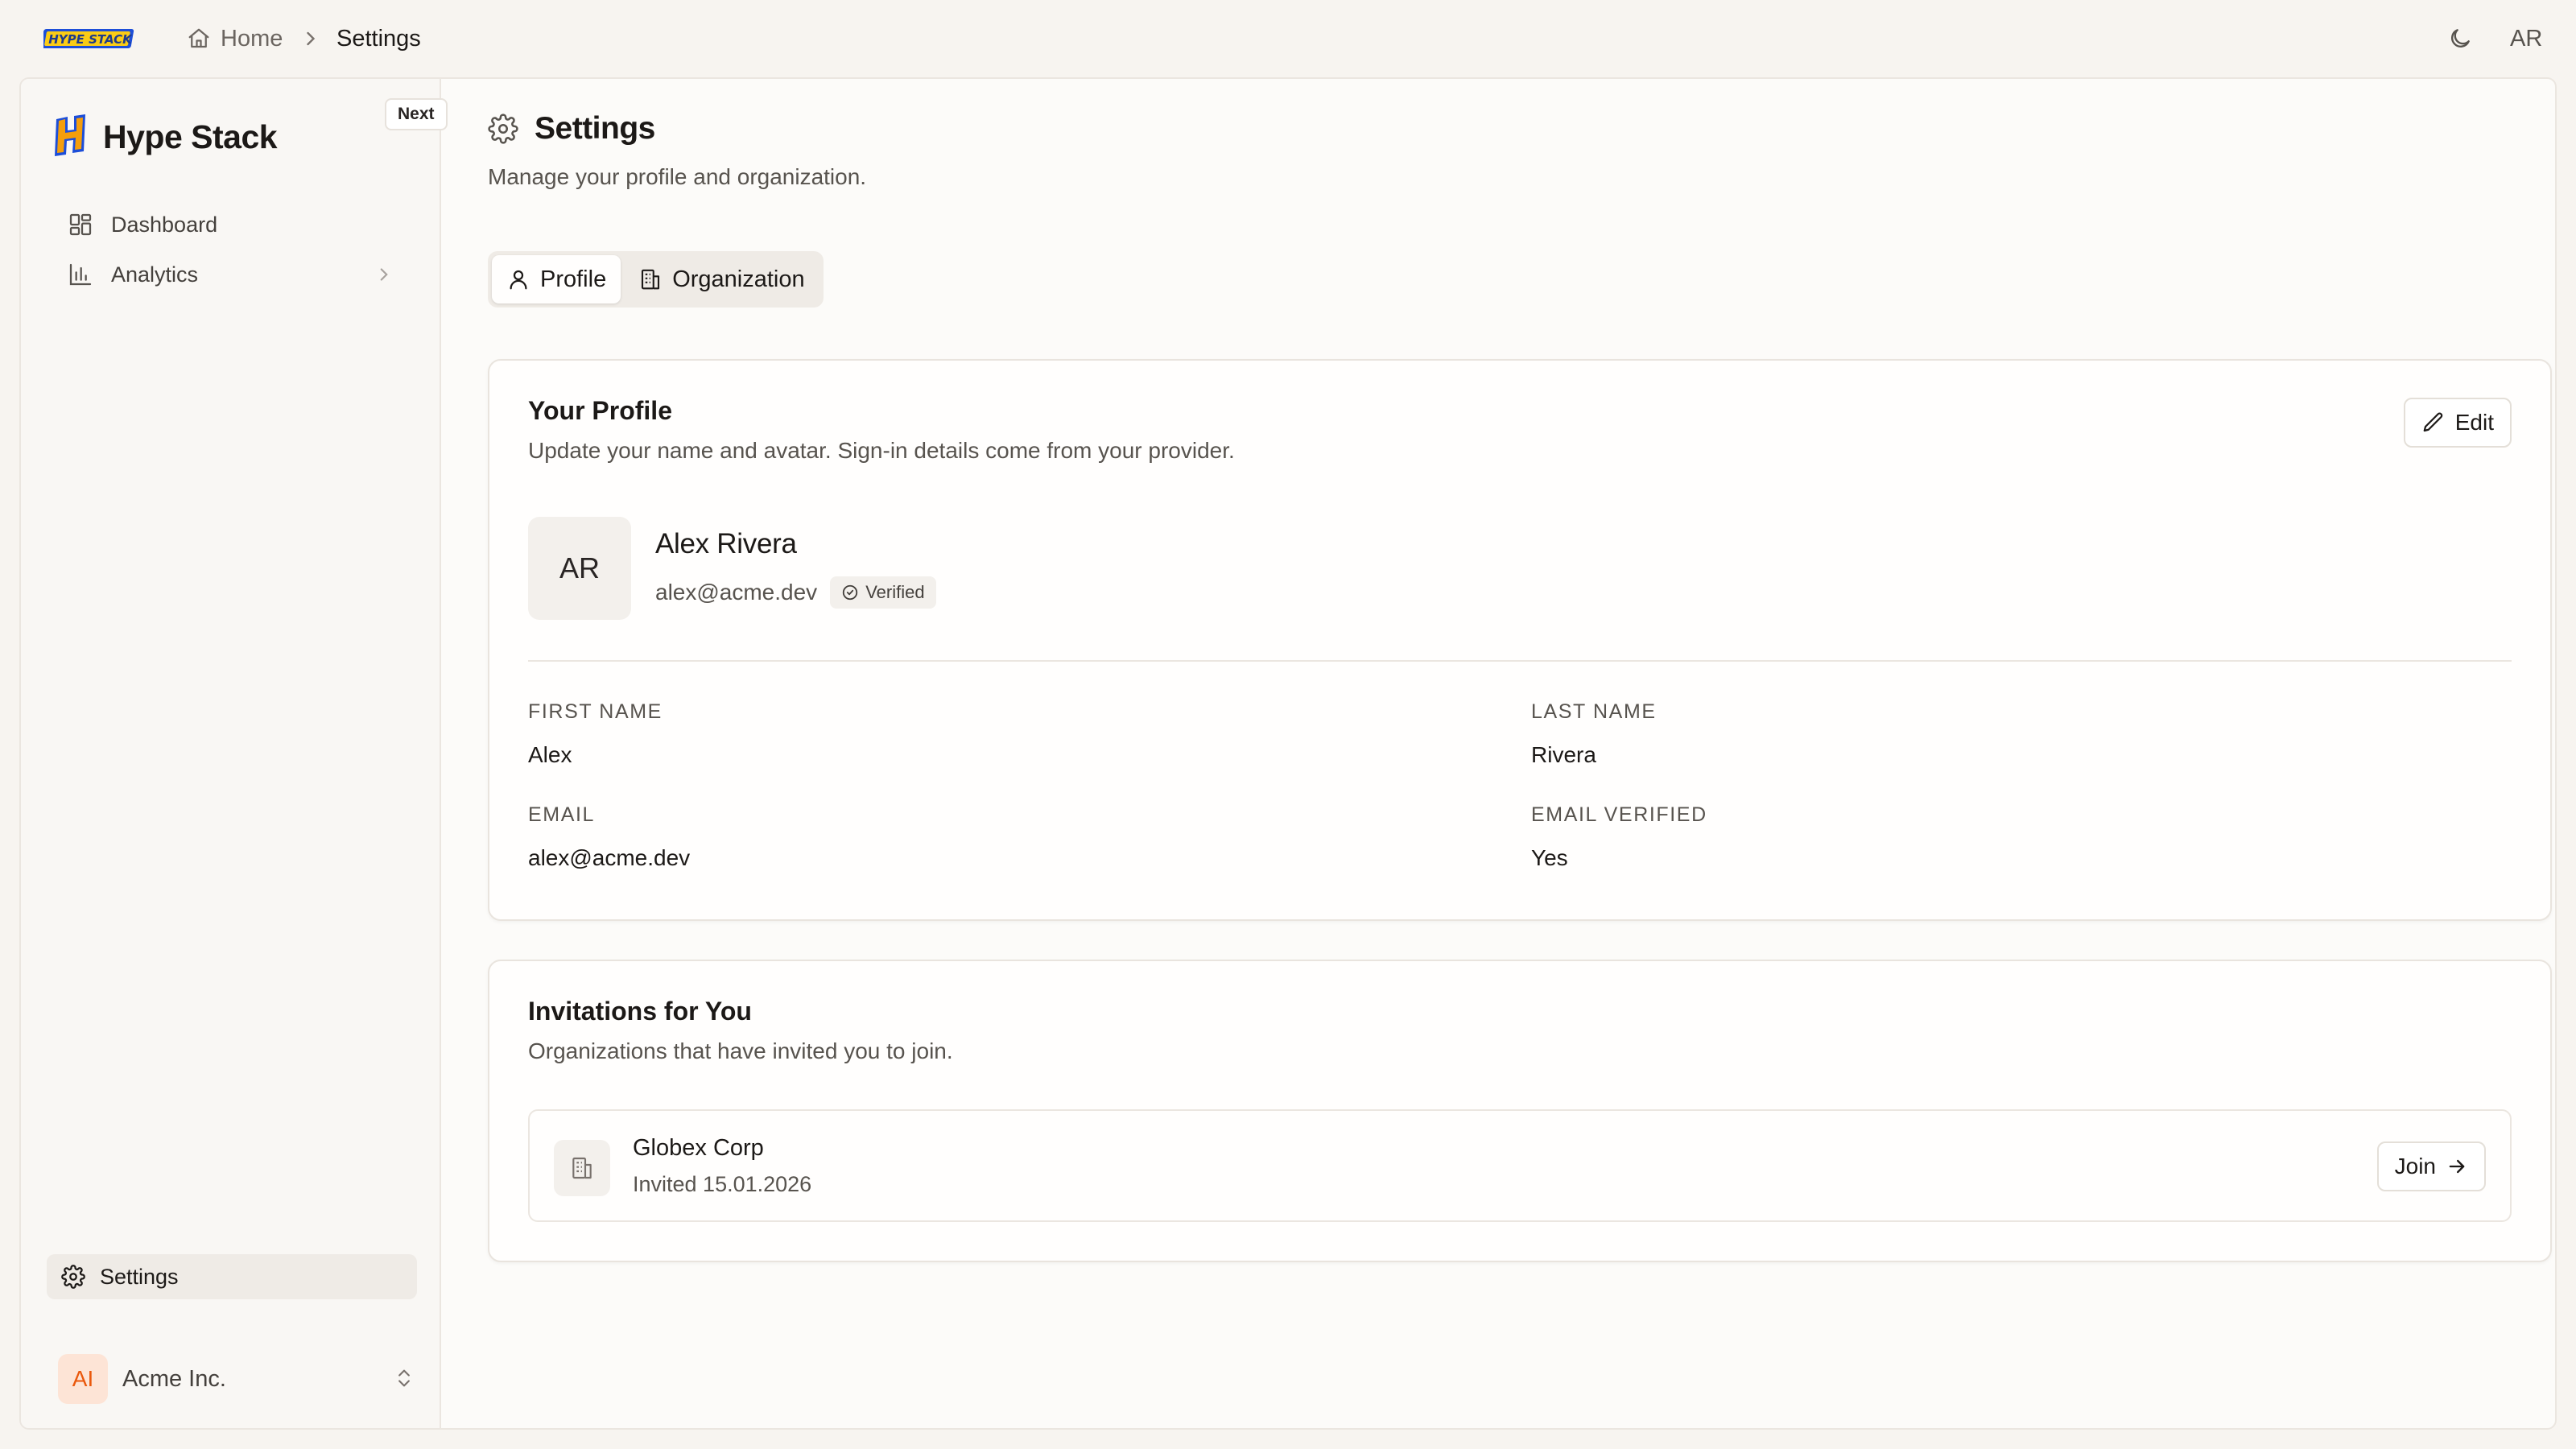  Describe the element at coordinates (232, 274) in the screenshot. I see `sidebar-item-analytics: Analytics` at that location.